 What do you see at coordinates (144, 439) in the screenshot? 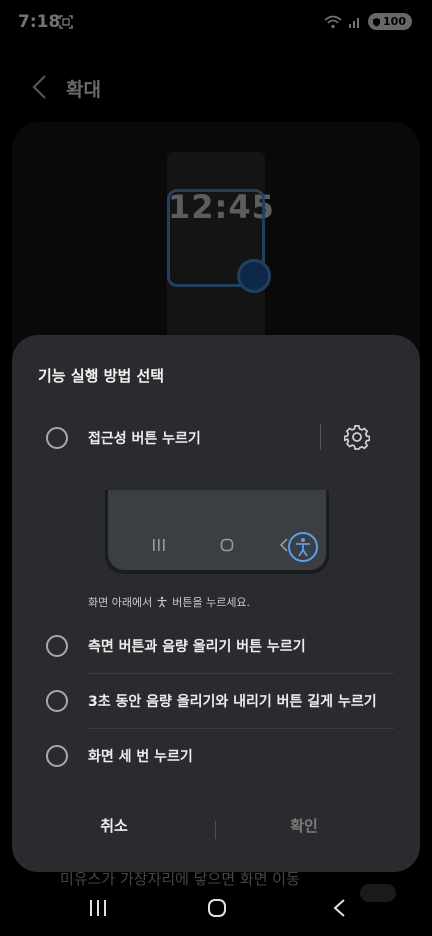
I see `option-label: 접근성 버튼 누르기` at bounding box center [144, 439].